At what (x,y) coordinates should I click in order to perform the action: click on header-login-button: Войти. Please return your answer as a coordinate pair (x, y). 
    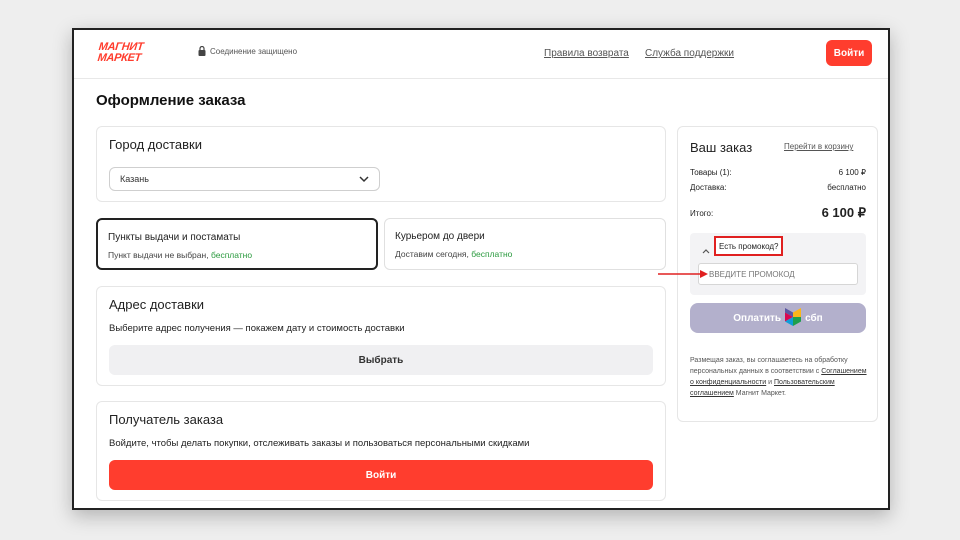
    Looking at the image, I should click on (849, 53).